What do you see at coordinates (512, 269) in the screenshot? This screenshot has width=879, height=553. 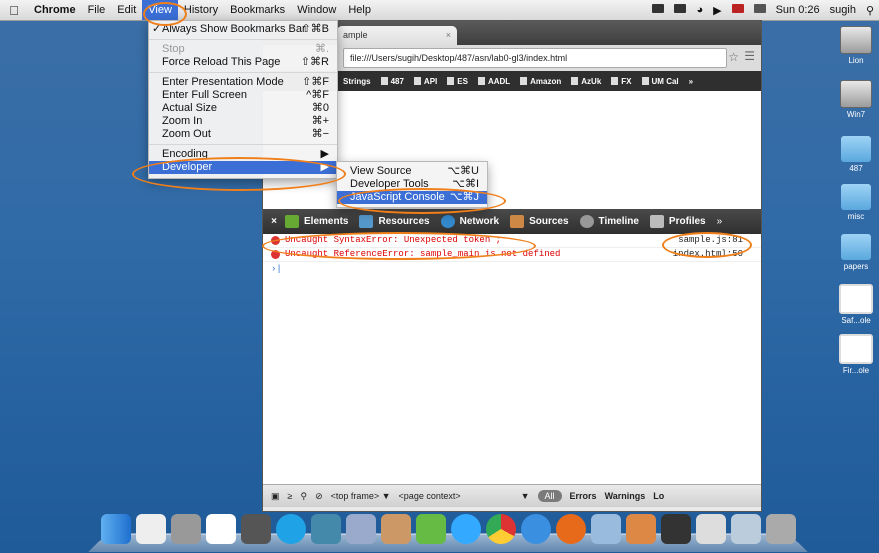 I see `console-prompt: ›|` at bounding box center [512, 269].